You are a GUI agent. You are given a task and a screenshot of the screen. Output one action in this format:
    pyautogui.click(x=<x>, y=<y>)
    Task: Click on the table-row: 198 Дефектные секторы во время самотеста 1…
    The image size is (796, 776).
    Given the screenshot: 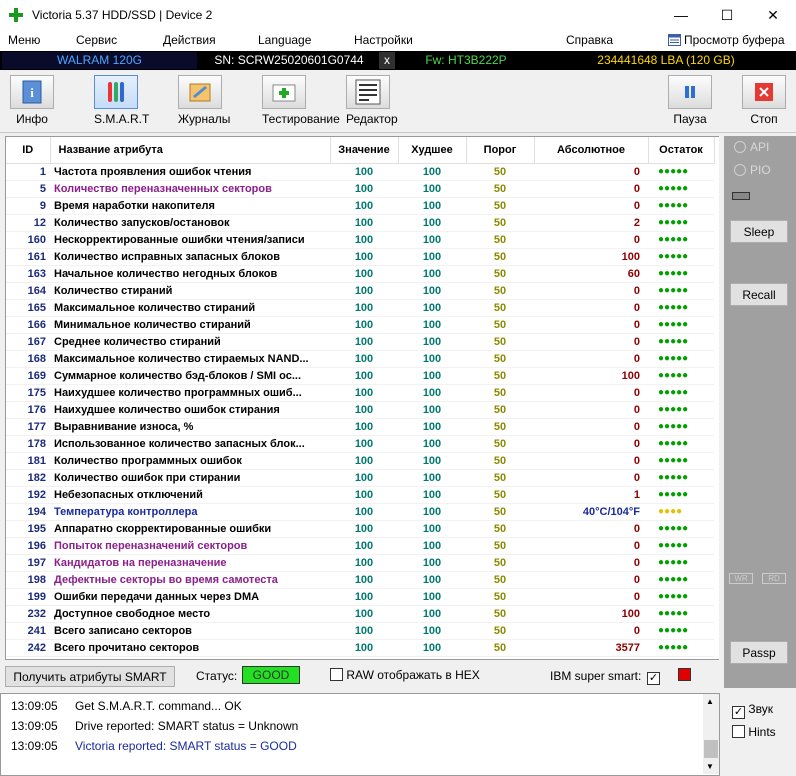 What is the action you would take?
    pyautogui.click(x=360, y=580)
    